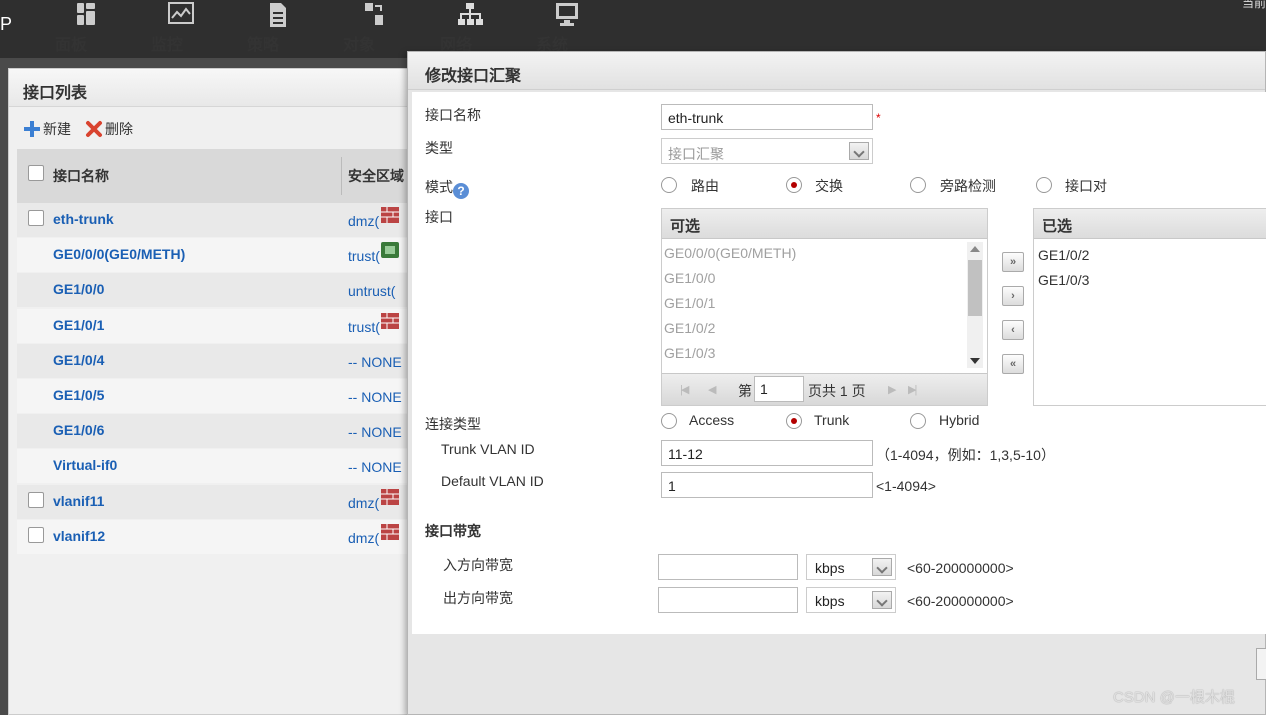 Image resolution: width=1266 pixels, height=715 pixels. Describe the element at coordinates (78, 395) in the screenshot. I see `interface-name-link: GE1/0/5` at that location.